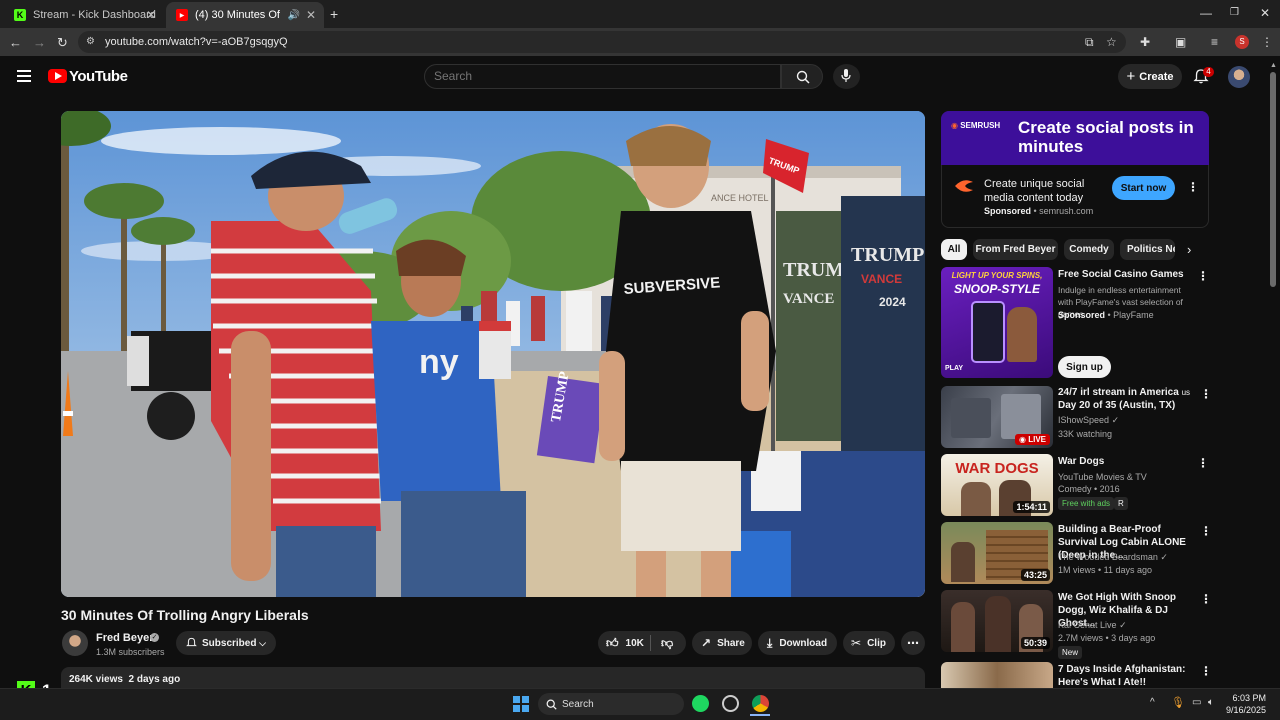  I want to click on tab-title: (4) 30 Minutes Of Trolling A, so click(239, 15).